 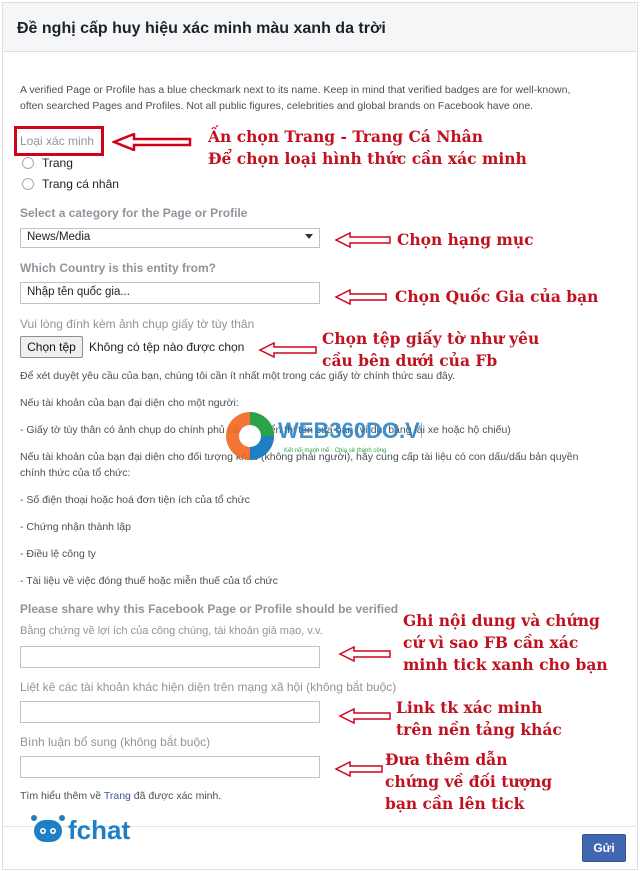 I want to click on fchat-text: fchat, so click(x=99, y=830).